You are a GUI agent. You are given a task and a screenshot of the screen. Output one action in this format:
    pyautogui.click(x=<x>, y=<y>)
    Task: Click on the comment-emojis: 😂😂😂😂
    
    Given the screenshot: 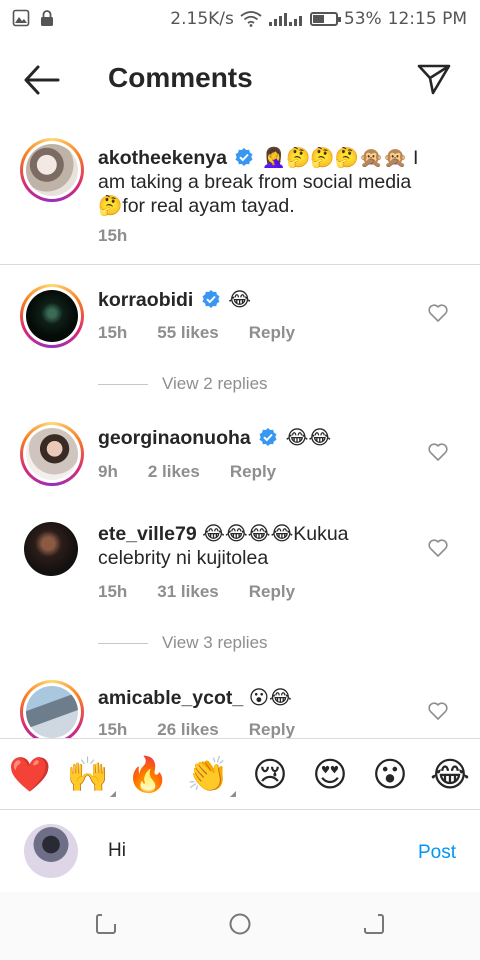 What is the action you would take?
    pyautogui.click(x=248, y=534)
    